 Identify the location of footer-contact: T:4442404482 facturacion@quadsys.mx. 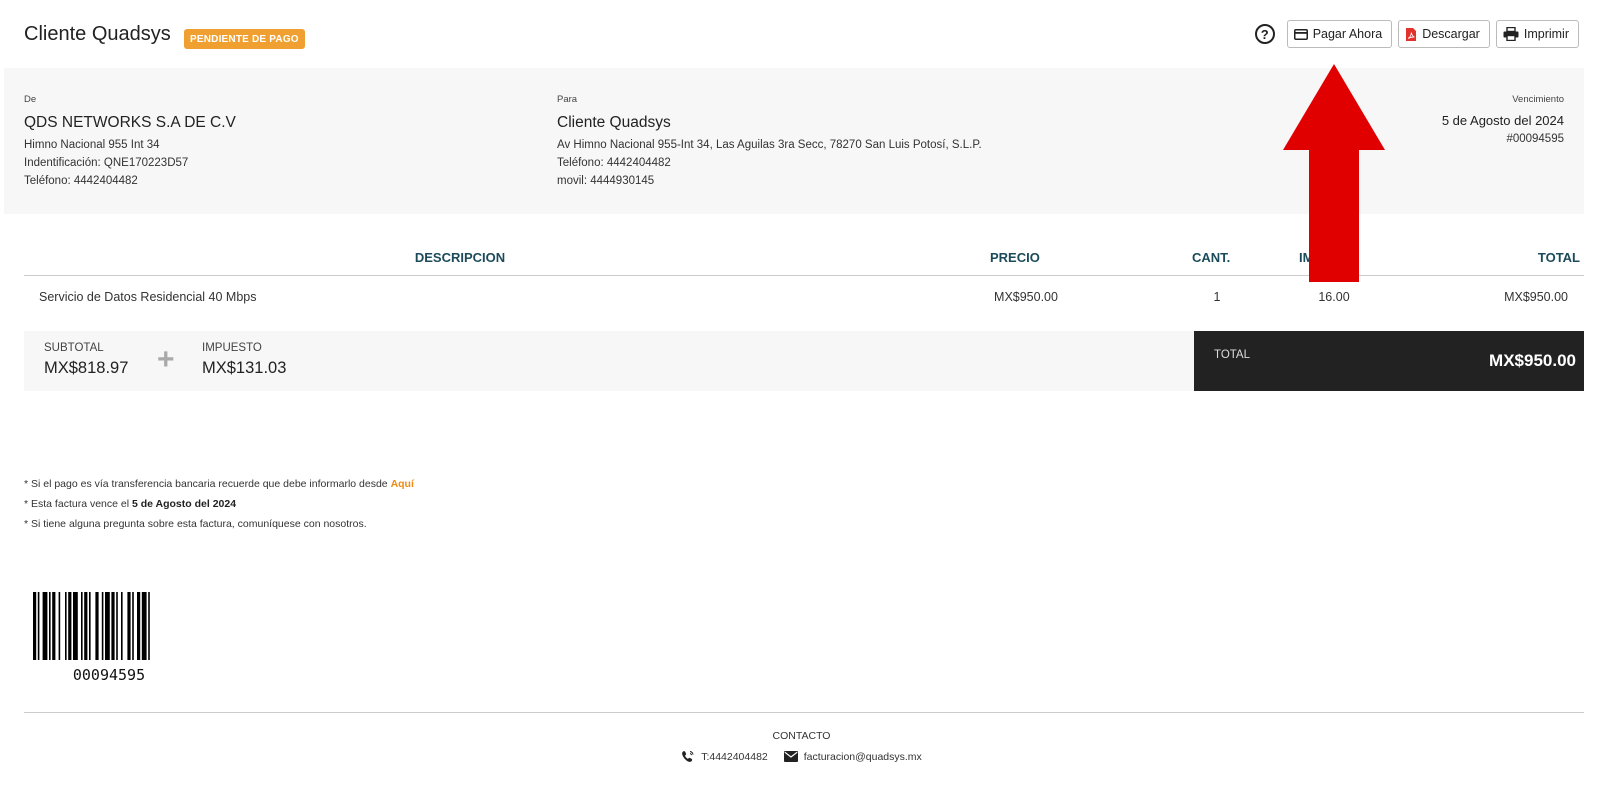
(801, 756).